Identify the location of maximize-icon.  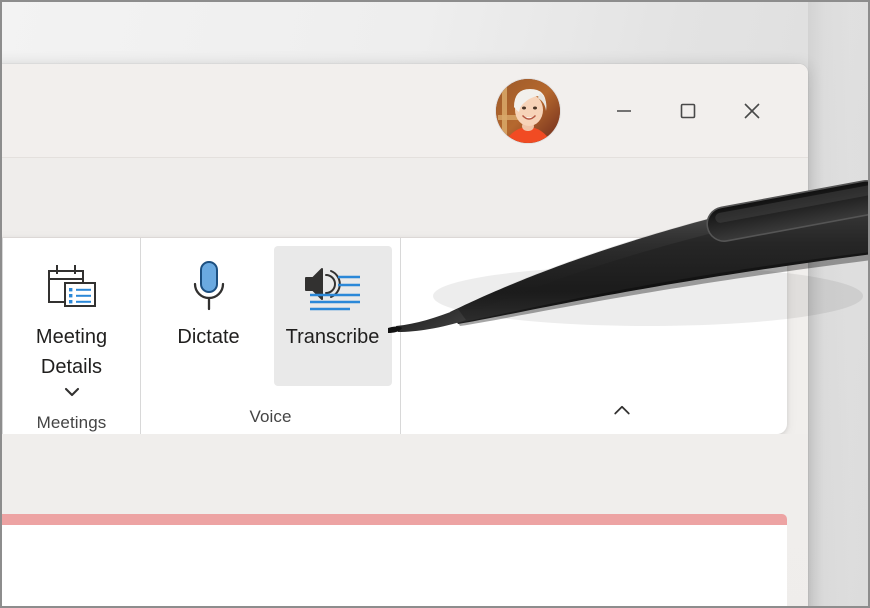
(688, 110).